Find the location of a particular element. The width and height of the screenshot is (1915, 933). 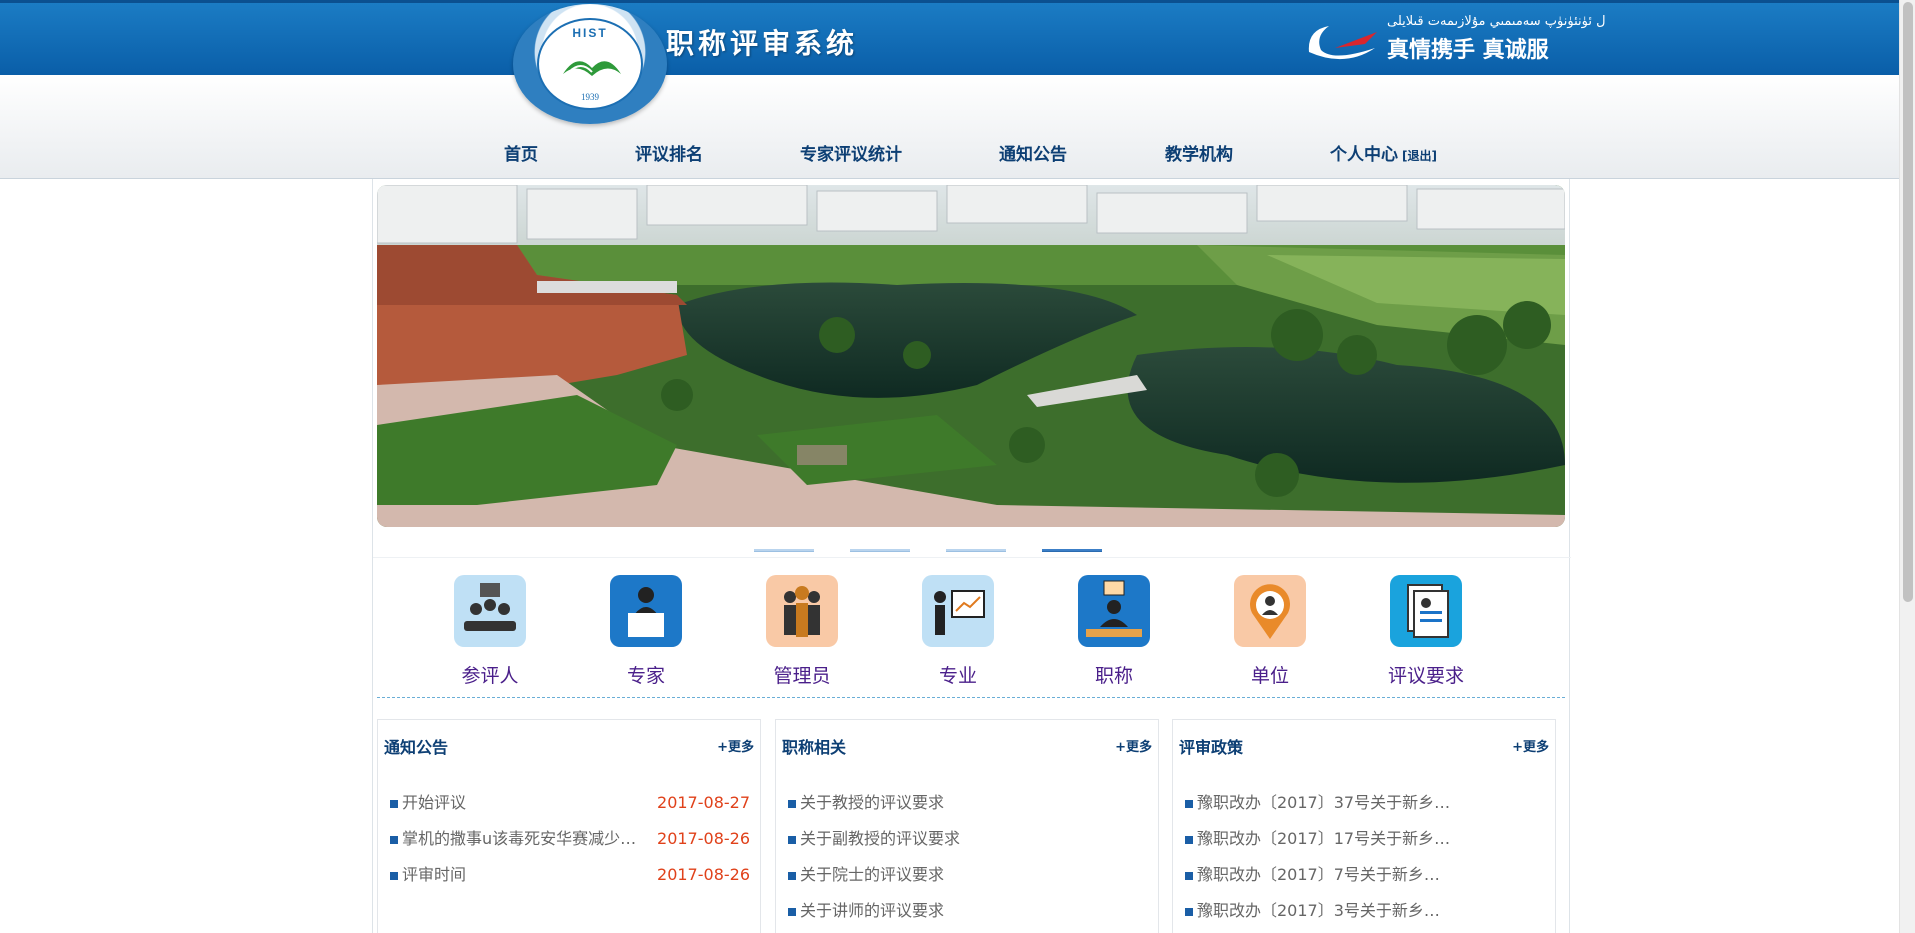

panel-title: 职称相关 is located at coordinates (814, 747).